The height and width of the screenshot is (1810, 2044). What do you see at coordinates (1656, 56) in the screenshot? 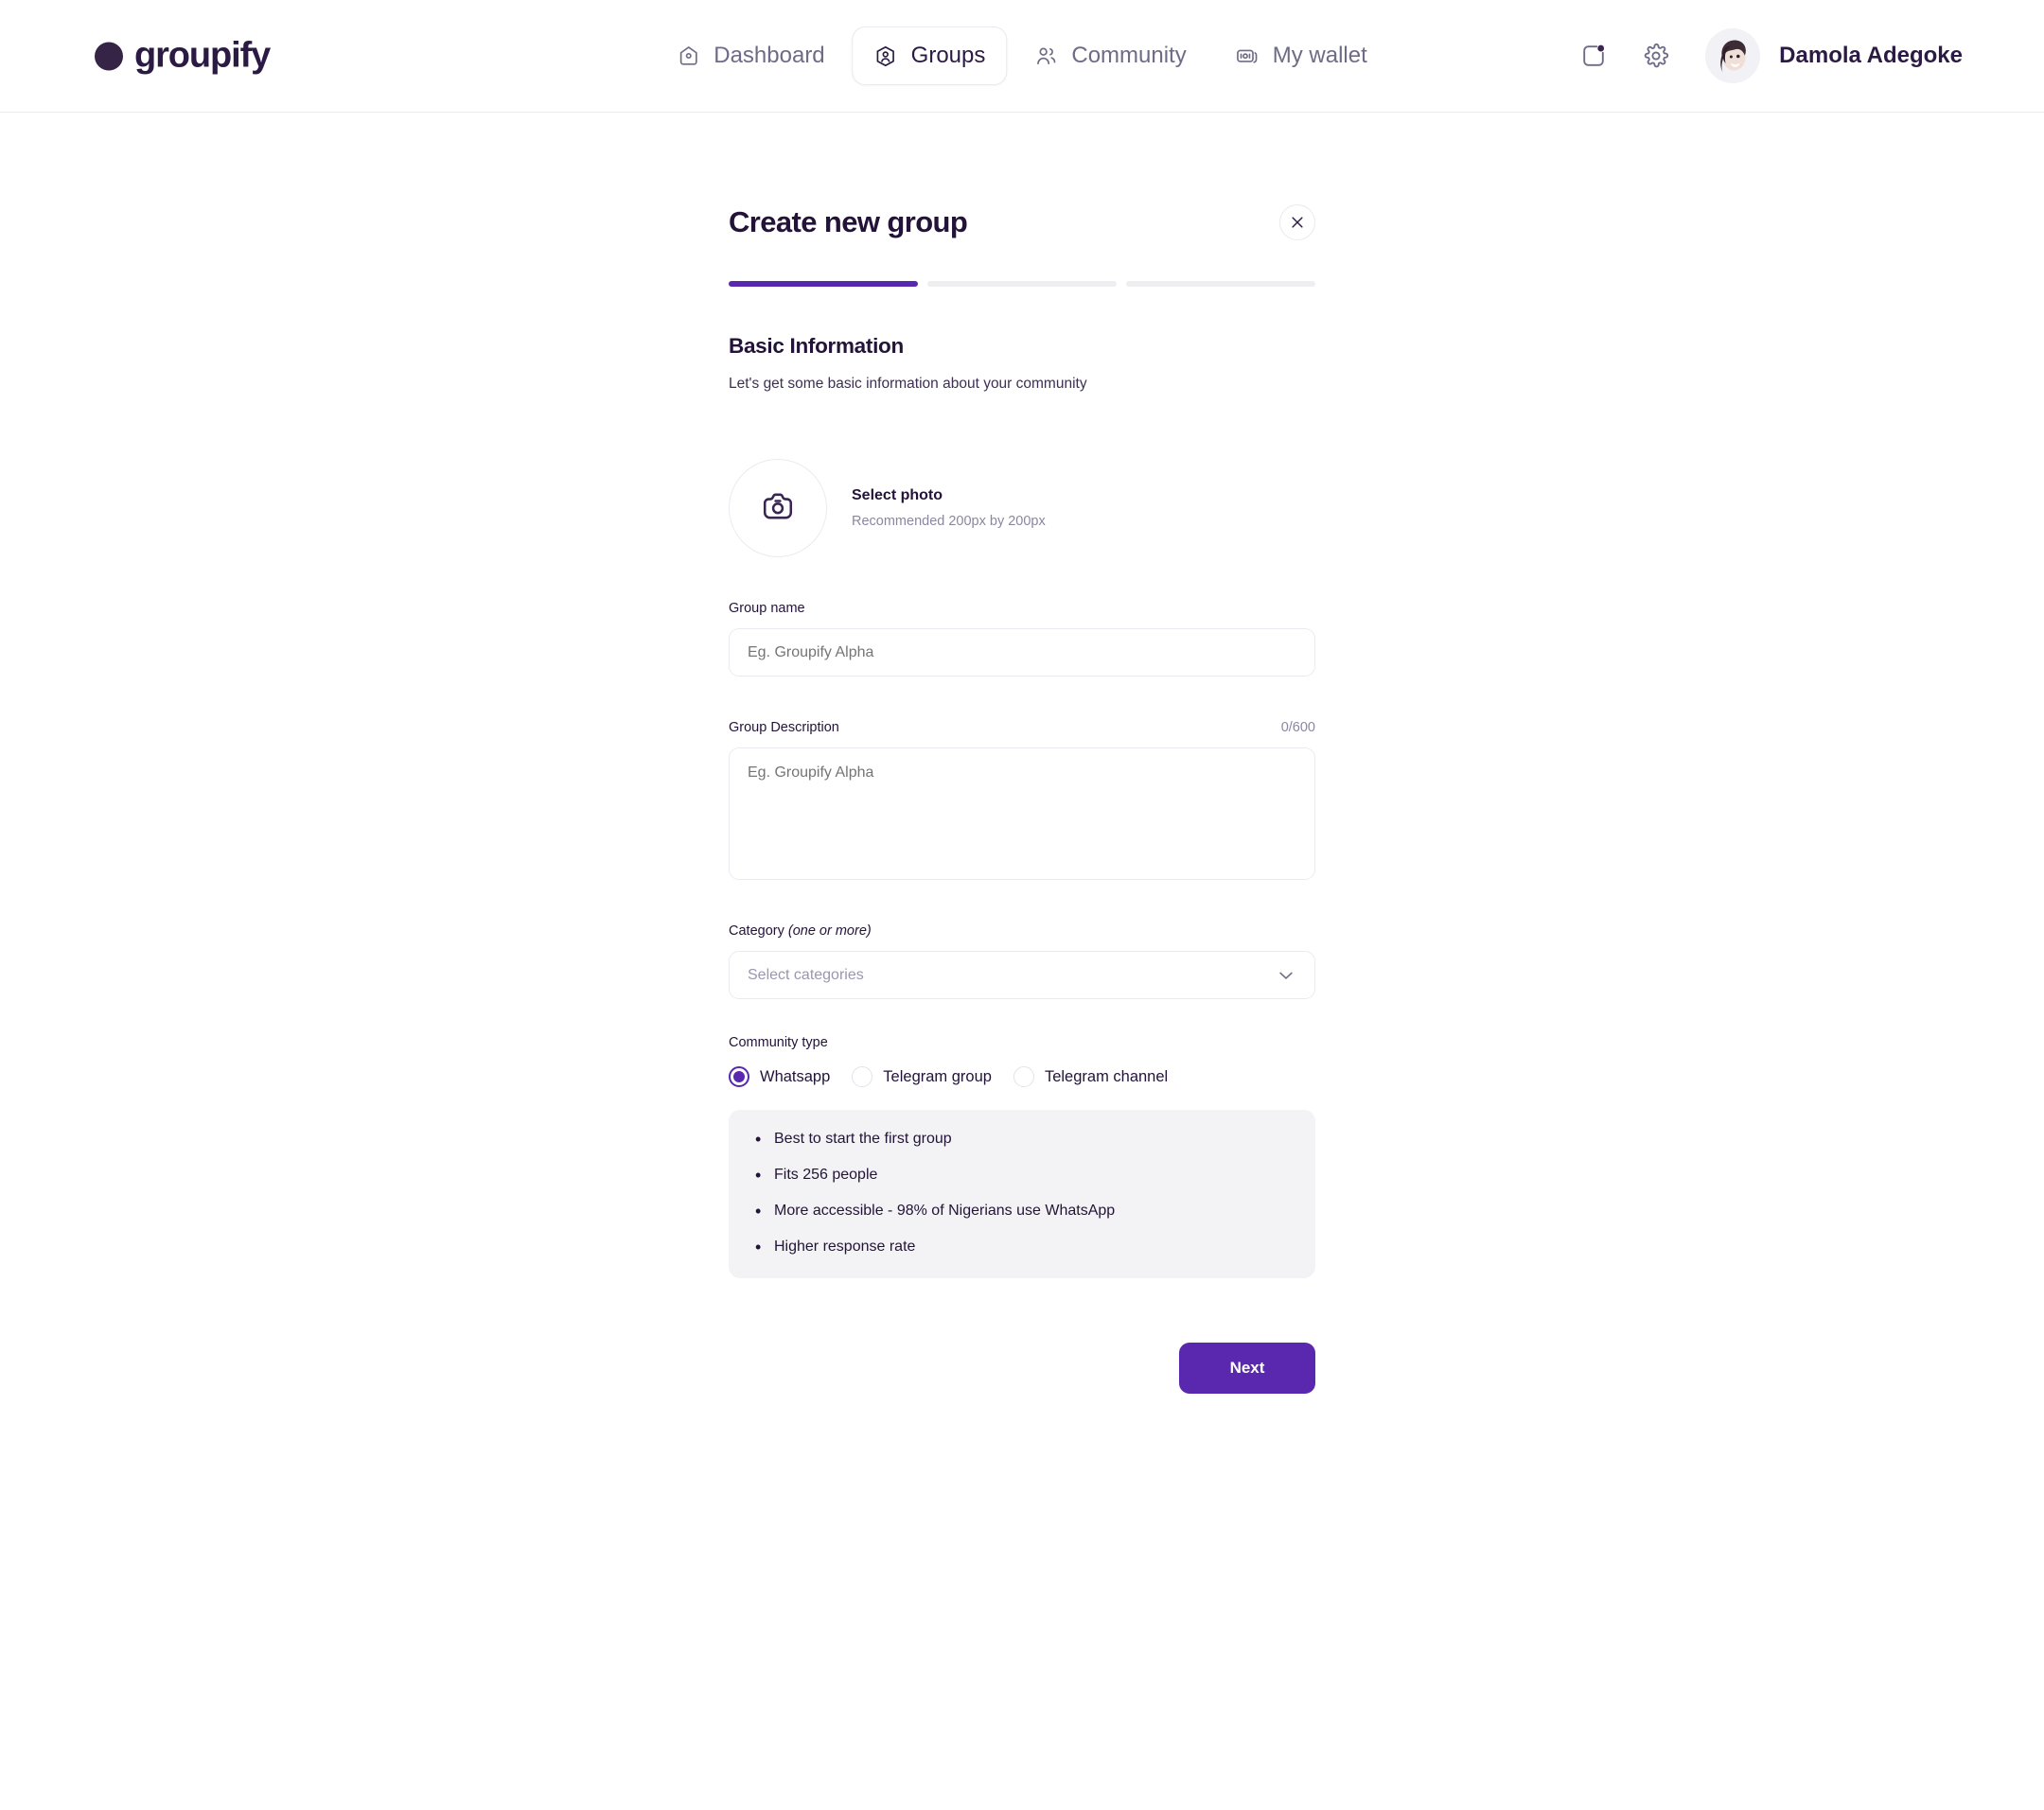
I see `gear-icon` at bounding box center [1656, 56].